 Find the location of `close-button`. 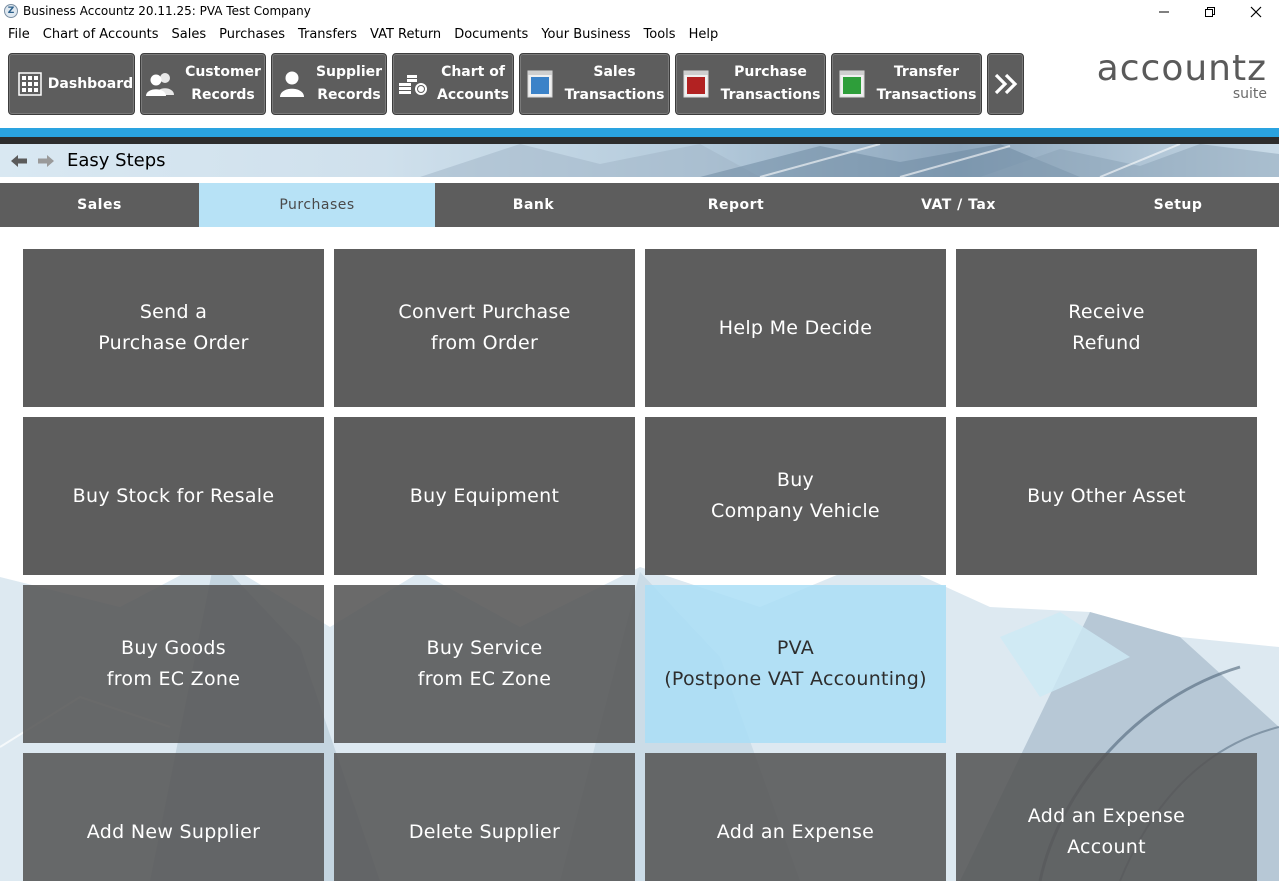

close-button is located at coordinates (1256, 12).